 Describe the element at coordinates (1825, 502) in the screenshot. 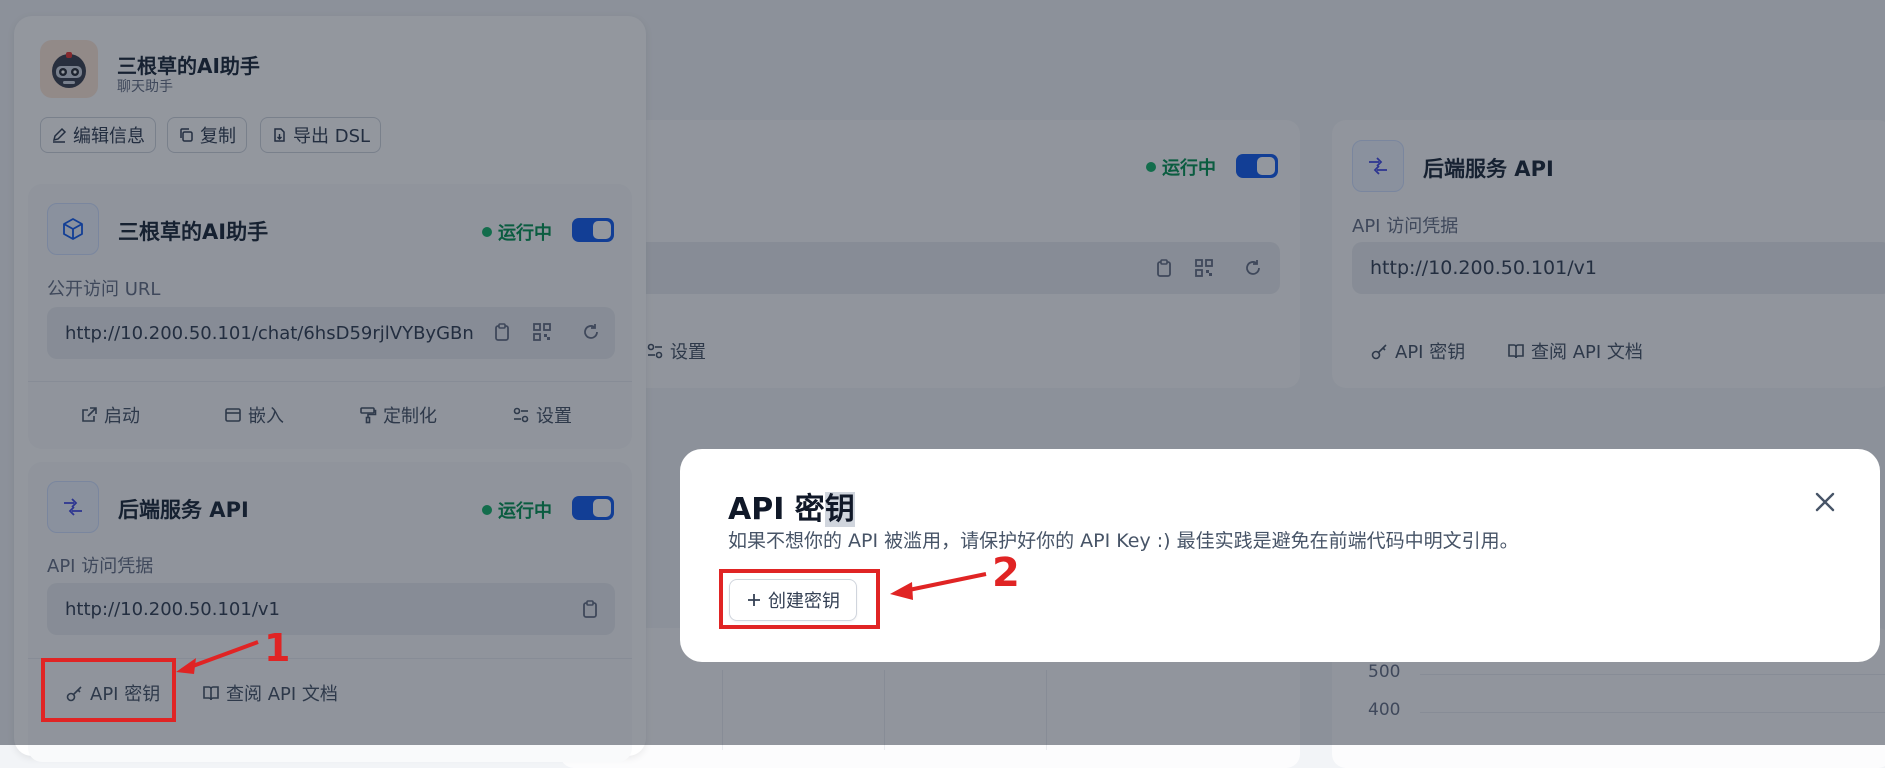

I see `close-icon` at that location.